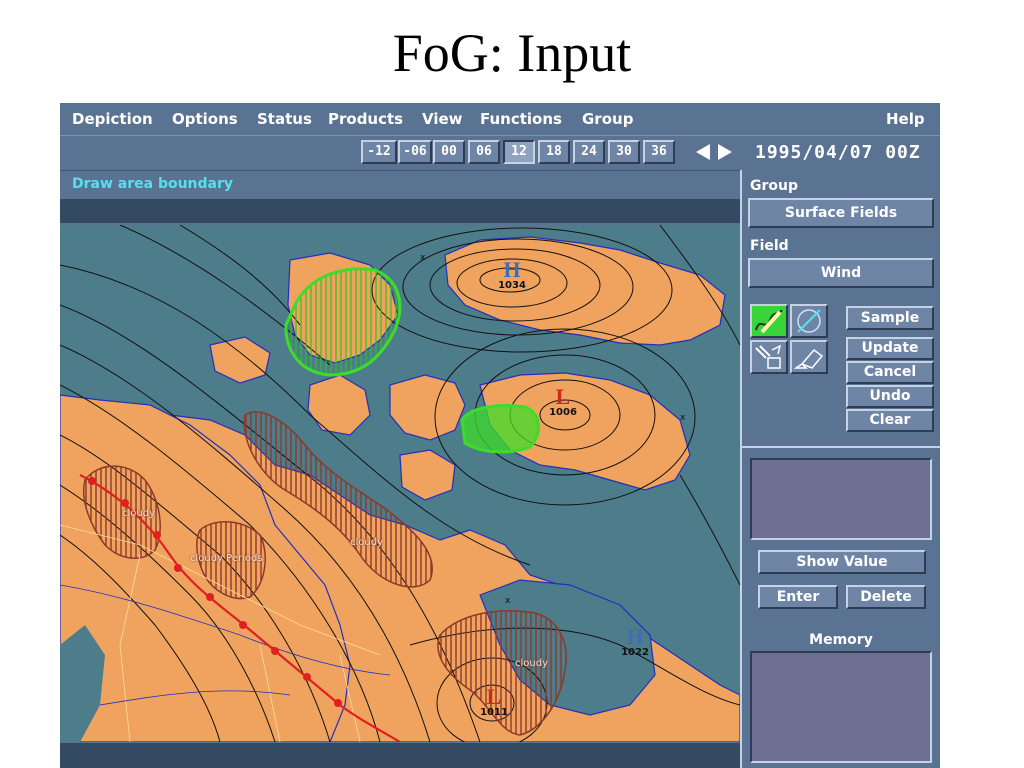  Describe the element at coordinates (563, 412) in the screenshot. I see `low-pressure-value-1: 1006` at that location.